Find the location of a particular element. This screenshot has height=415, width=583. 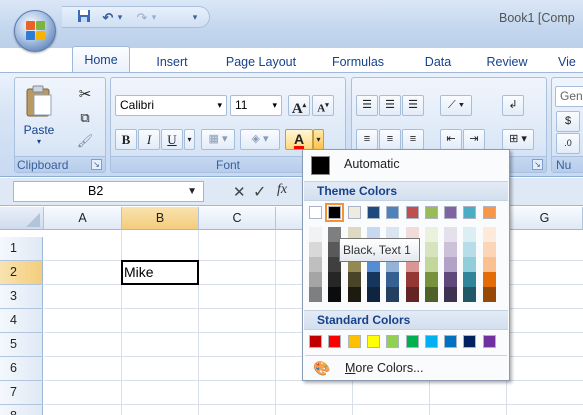

save-icon is located at coordinates (84, 17).